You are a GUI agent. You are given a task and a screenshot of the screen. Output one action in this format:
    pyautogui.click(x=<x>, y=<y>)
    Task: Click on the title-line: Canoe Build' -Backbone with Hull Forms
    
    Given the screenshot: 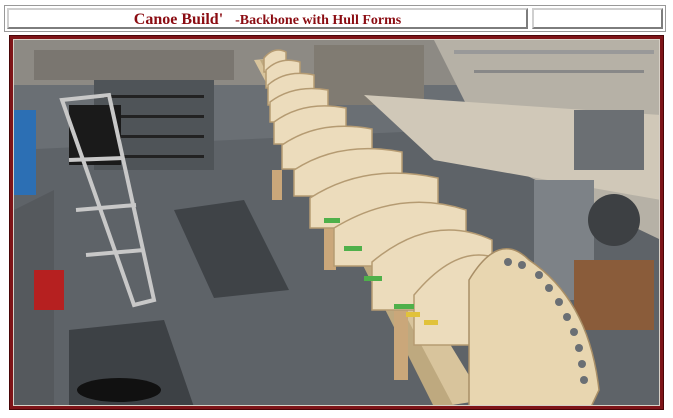 What is the action you would take?
    pyautogui.click(x=267, y=19)
    